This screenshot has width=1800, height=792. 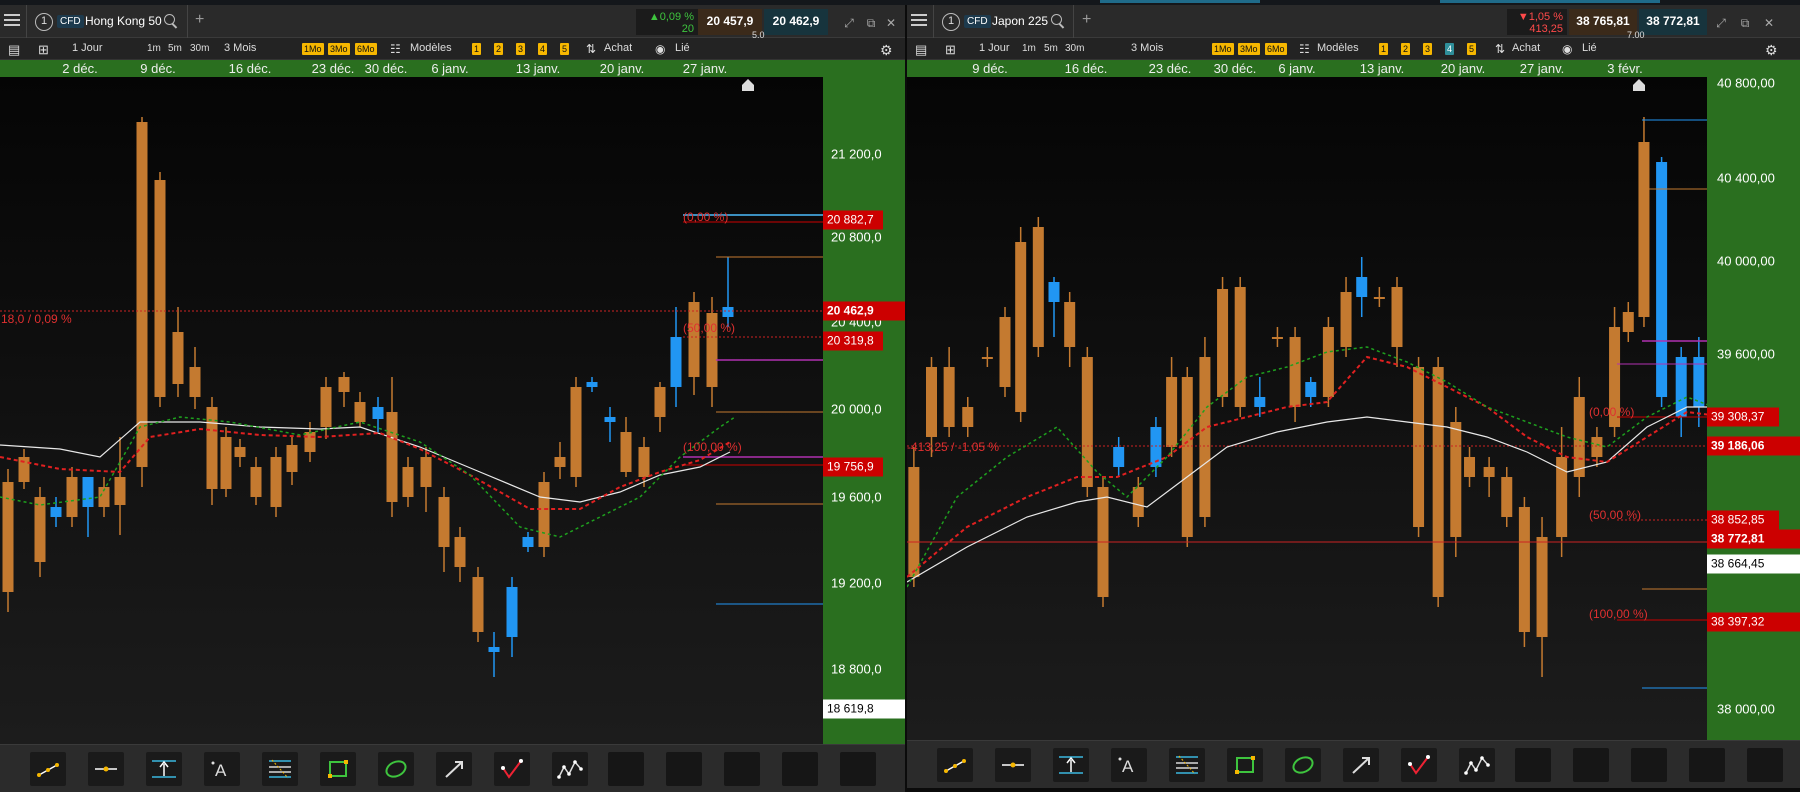 I want to click on change-label: -413,25 / -1,05 %, so click(x=953, y=447).